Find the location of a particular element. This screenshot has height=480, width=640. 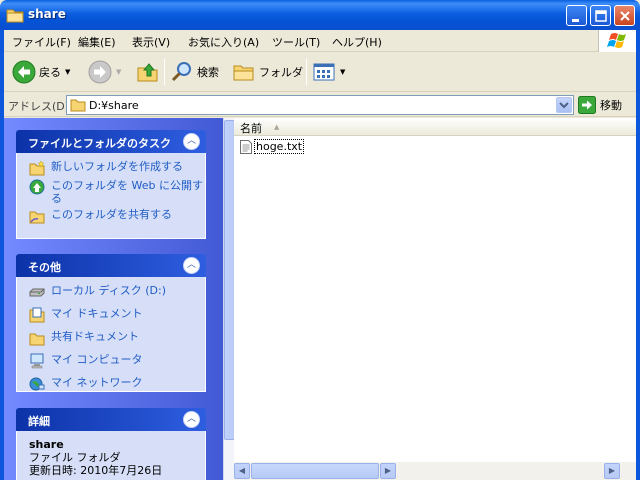

panel-title: その他 is located at coordinates (44, 267).